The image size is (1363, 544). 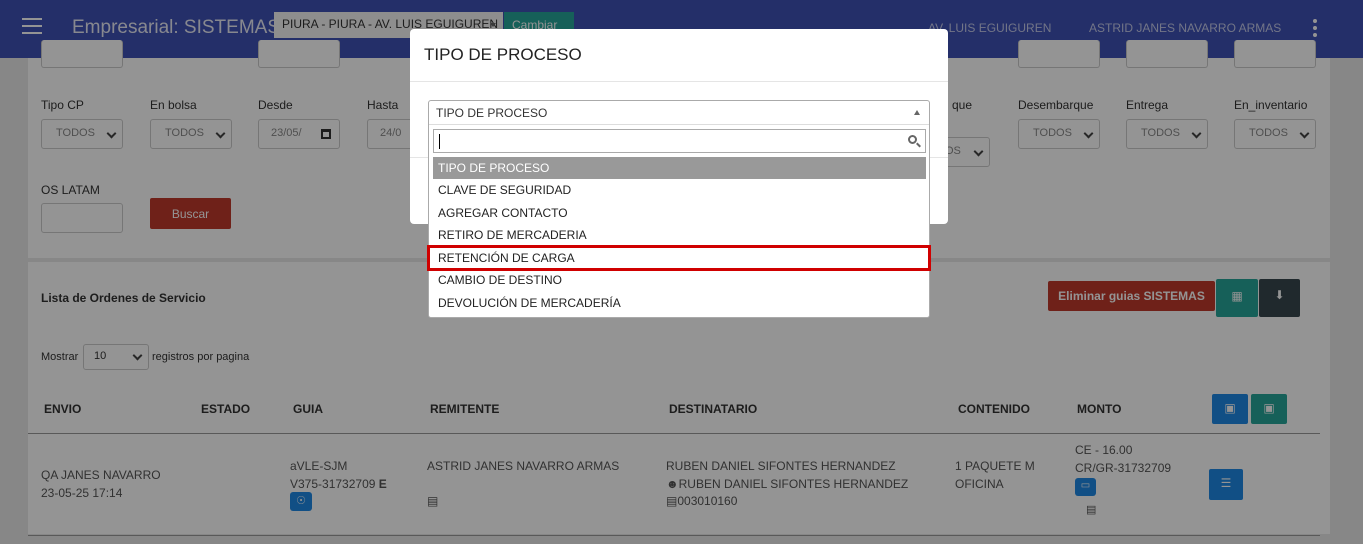 What do you see at coordinates (917, 112) in the screenshot?
I see `caret-up-icon` at bounding box center [917, 112].